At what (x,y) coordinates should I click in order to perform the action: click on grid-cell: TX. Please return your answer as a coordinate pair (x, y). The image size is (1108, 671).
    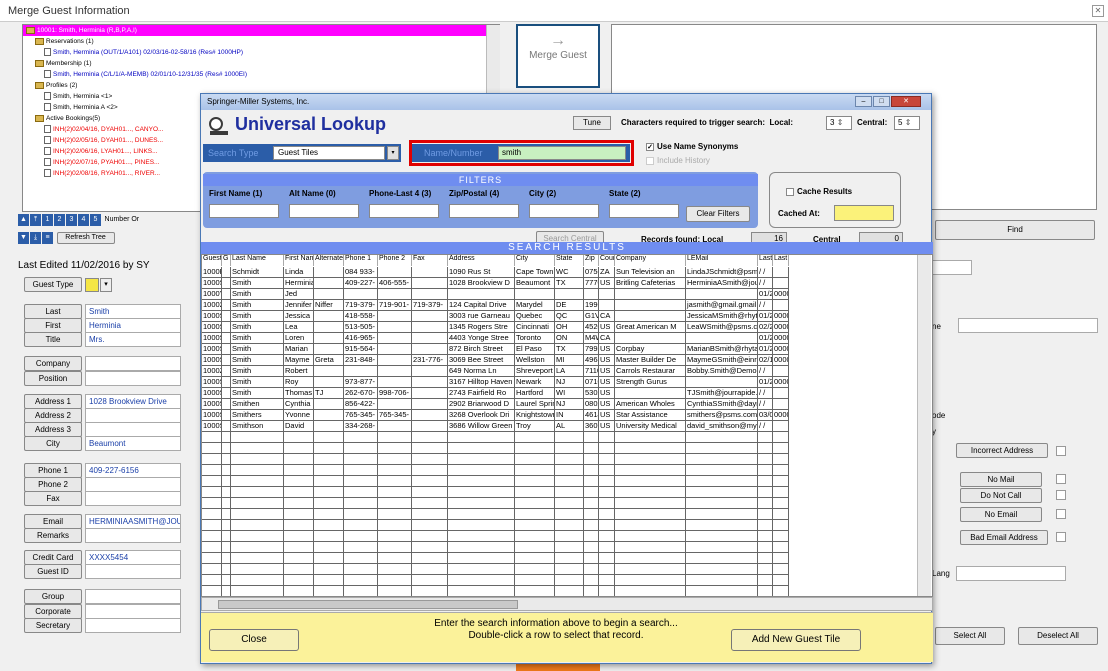
    Looking at the image, I should click on (569, 283).